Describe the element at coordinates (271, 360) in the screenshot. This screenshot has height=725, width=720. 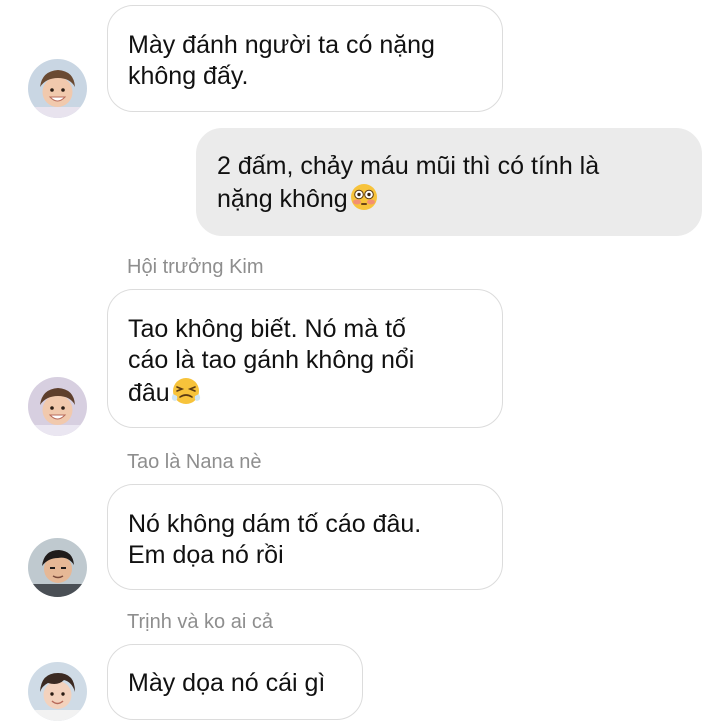
I see `message-text-line: cáo là tao gánh không nổi` at that location.